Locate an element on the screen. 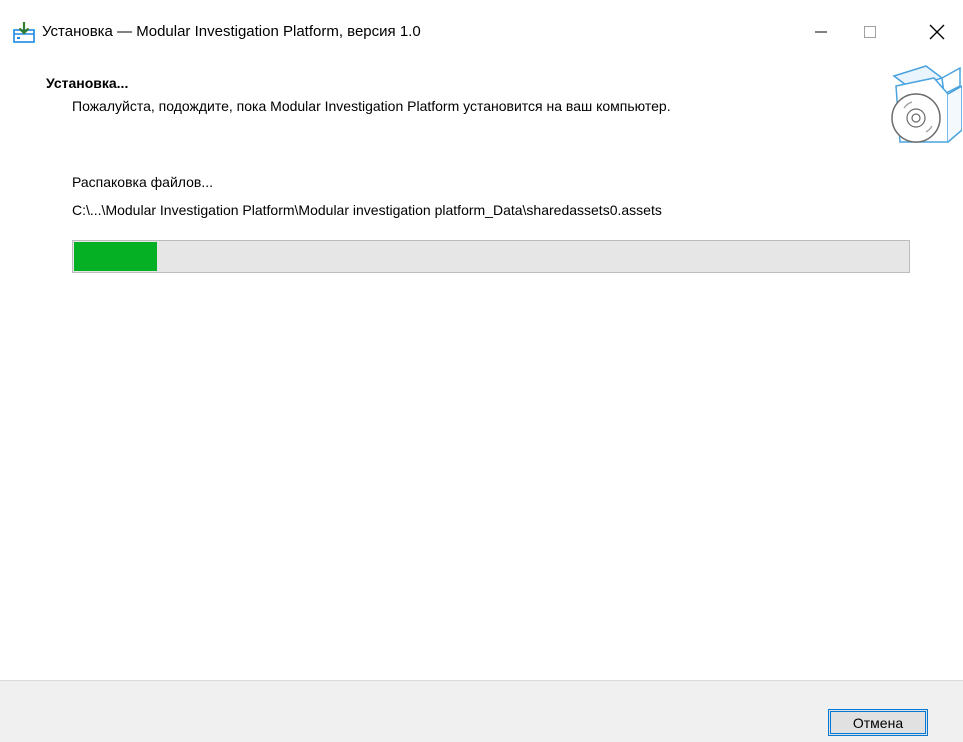 The height and width of the screenshot is (742, 963). progress-bar-fill is located at coordinates (115, 256).